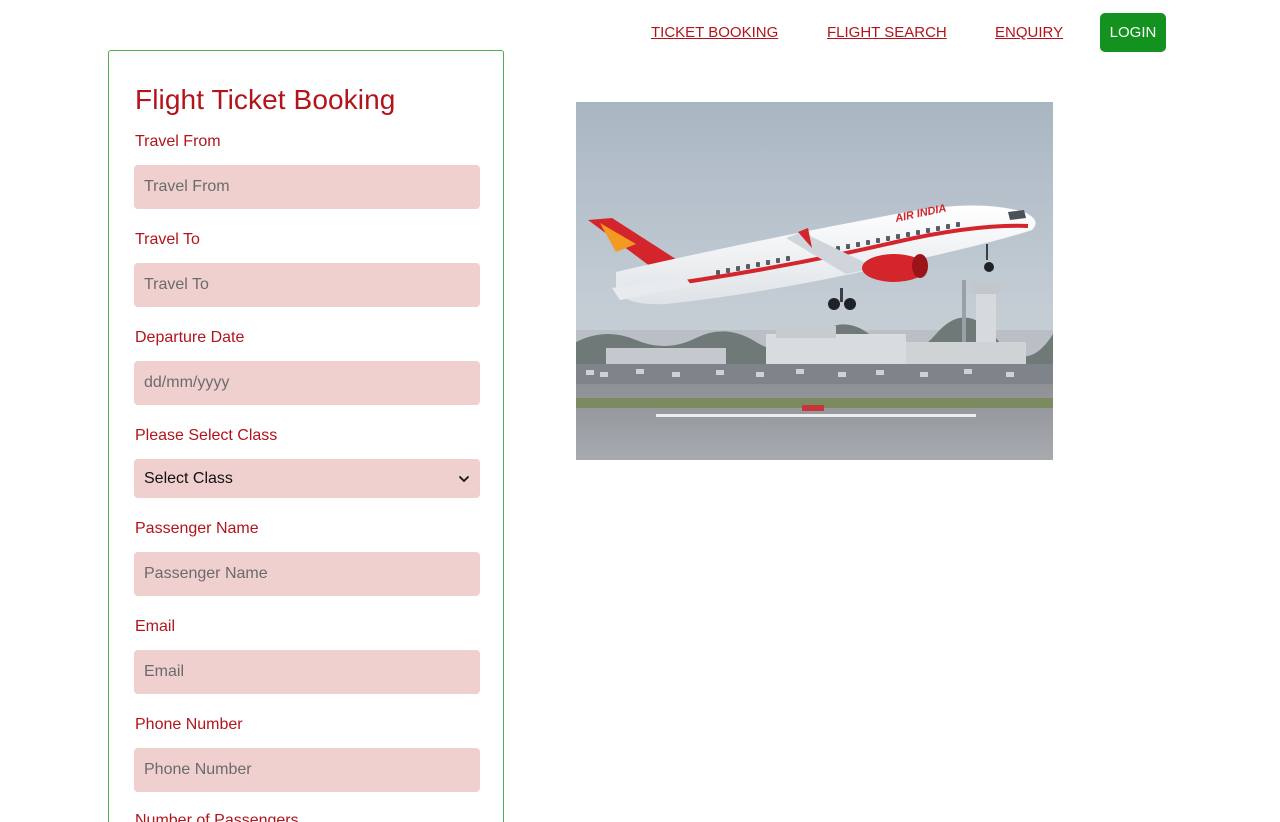 This screenshot has height=822, width=1280. What do you see at coordinates (307, 285) in the screenshot?
I see `travel-to-input` at bounding box center [307, 285].